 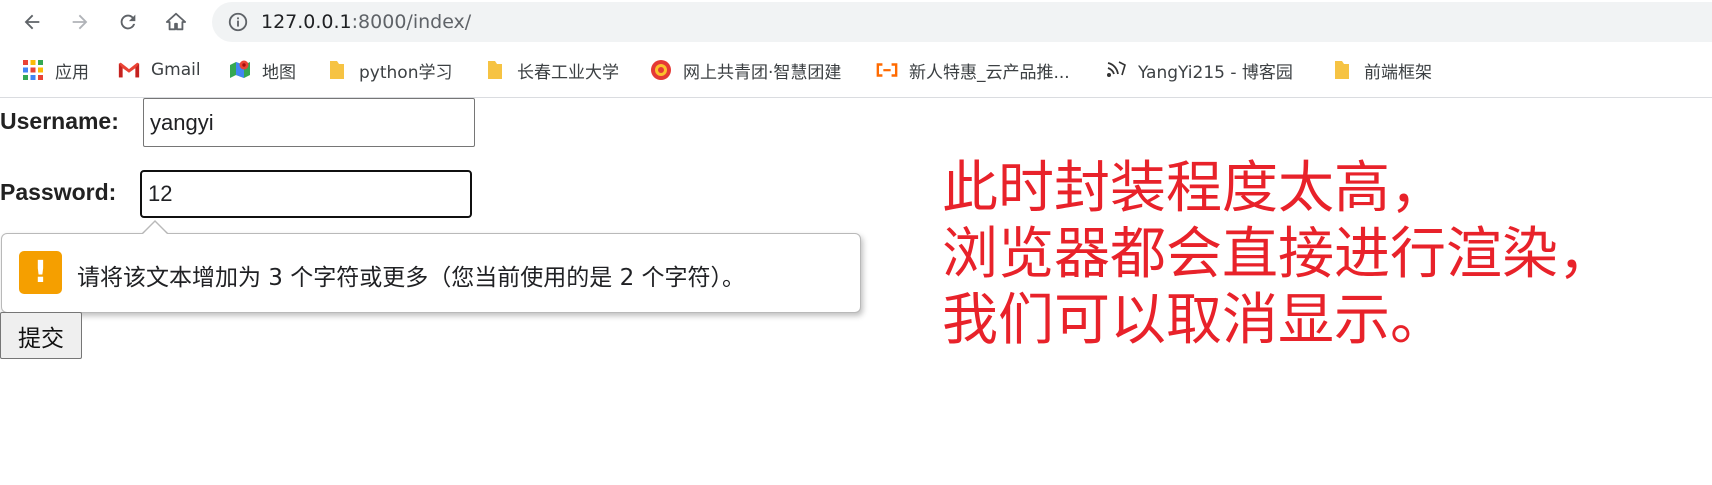 I want to click on validation-message: 请将该文本增加为 3 个字符或更多（您当前使用的是 2 个字符）。, so click(x=411, y=278).